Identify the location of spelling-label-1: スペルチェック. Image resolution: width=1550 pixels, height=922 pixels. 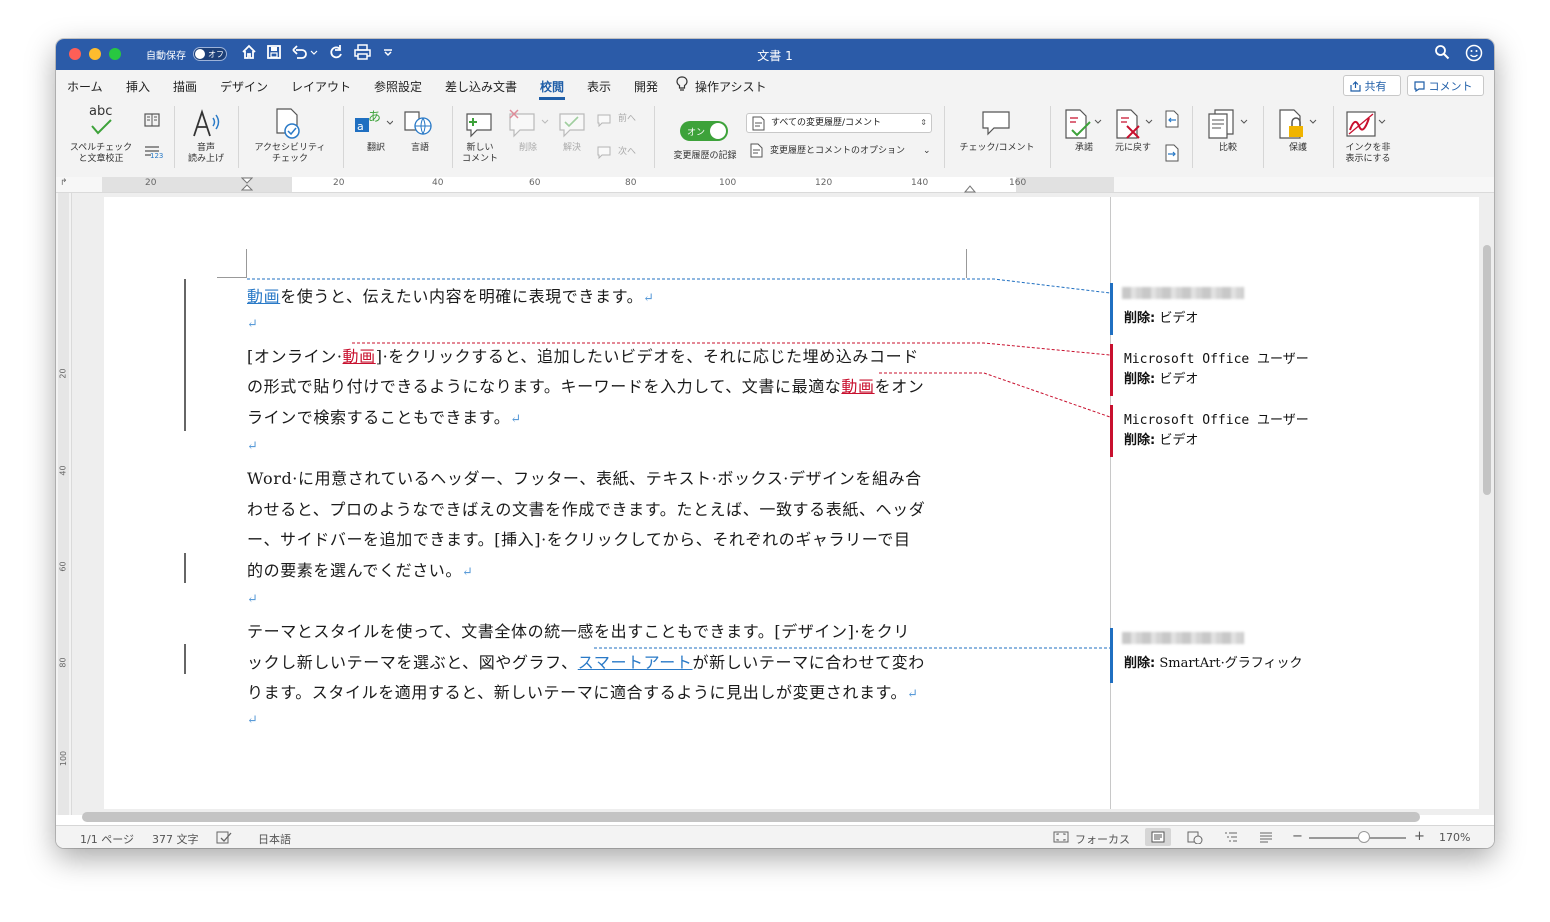
(101, 148).